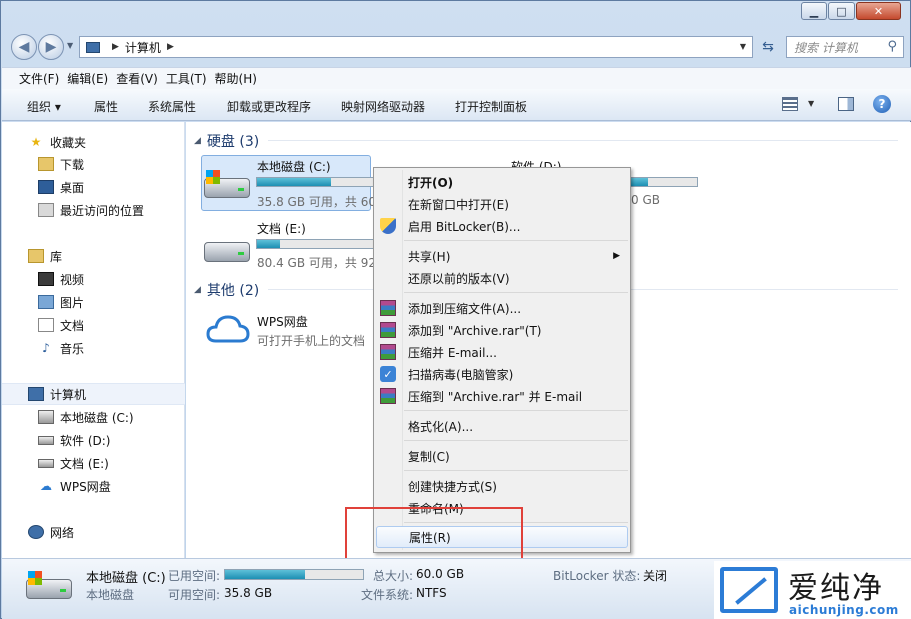 The height and width of the screenshot is (619, 911). What do you see at coordinates (502, 486) in the screenshot?
I see `menu-item-create-shortcut: 创建快捷方式(S)` at bounding box center [502, 486].